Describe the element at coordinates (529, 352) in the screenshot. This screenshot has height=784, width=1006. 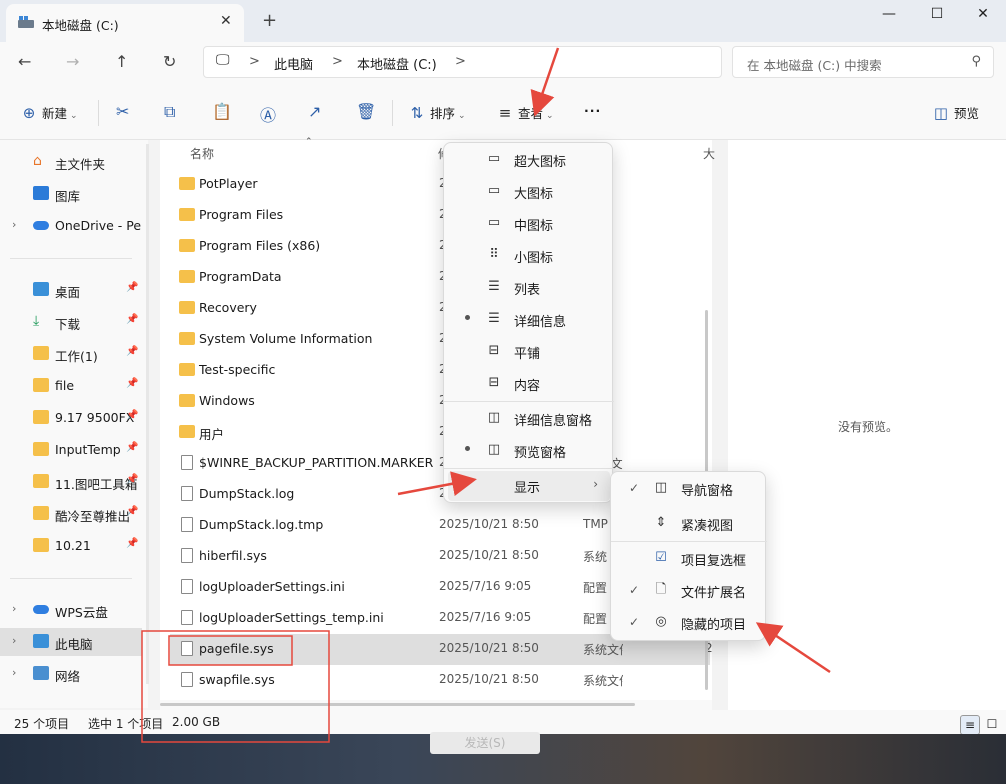
I see `menu-item-view-6: ⊟ 平铺` at that location.